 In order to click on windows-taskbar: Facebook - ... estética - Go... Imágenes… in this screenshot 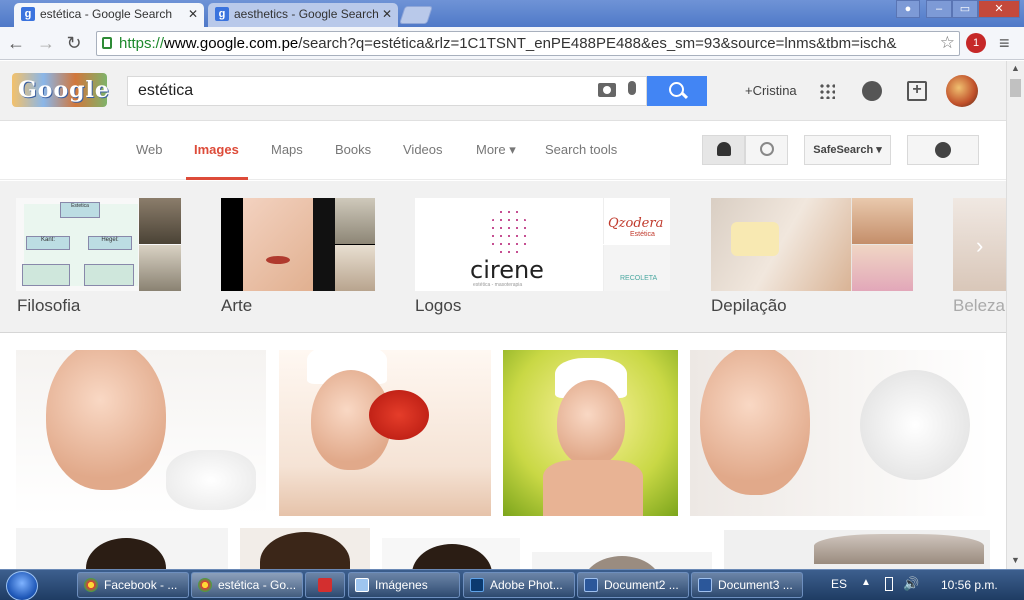, I will do `click(512, 584)`.